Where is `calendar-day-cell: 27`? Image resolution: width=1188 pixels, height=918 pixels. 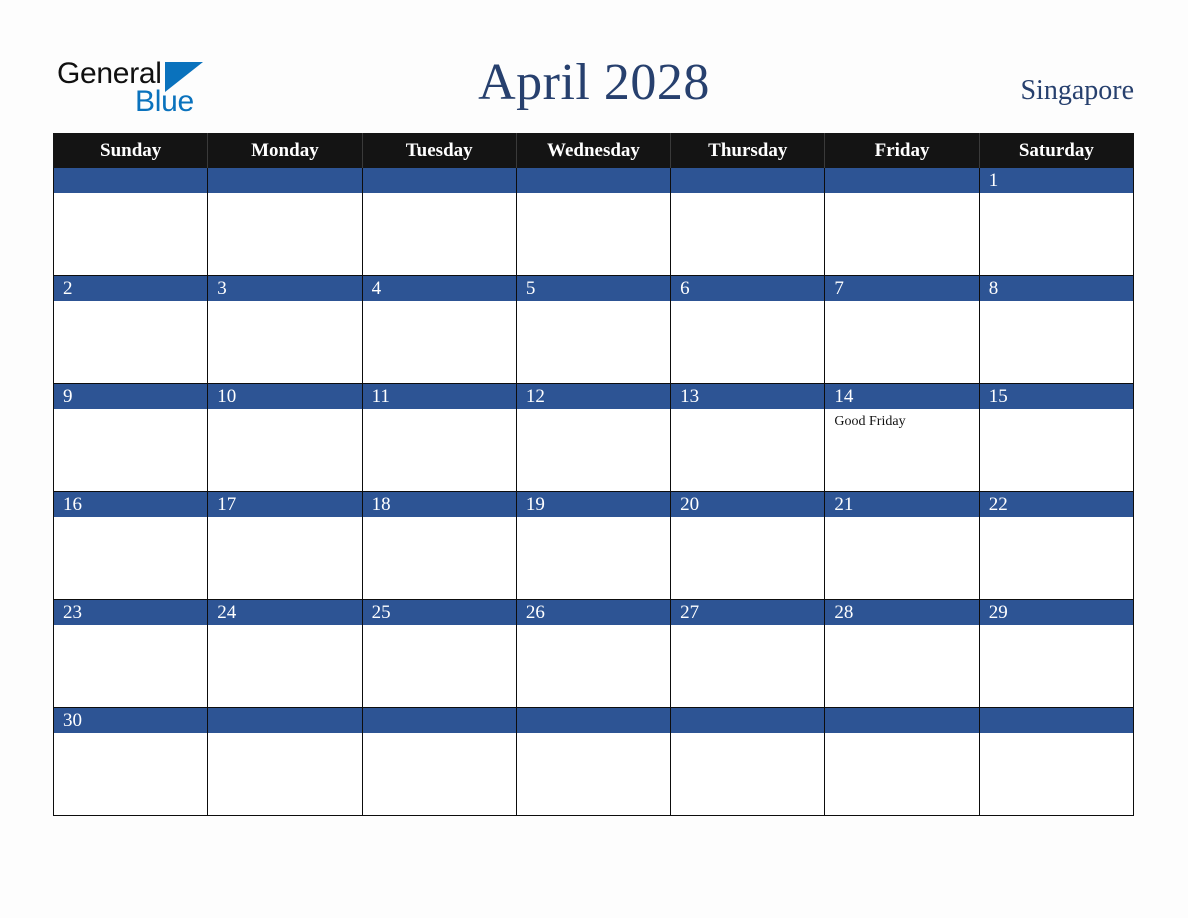
calendar-day-cell: 27 is located at coordinates (748, 653).